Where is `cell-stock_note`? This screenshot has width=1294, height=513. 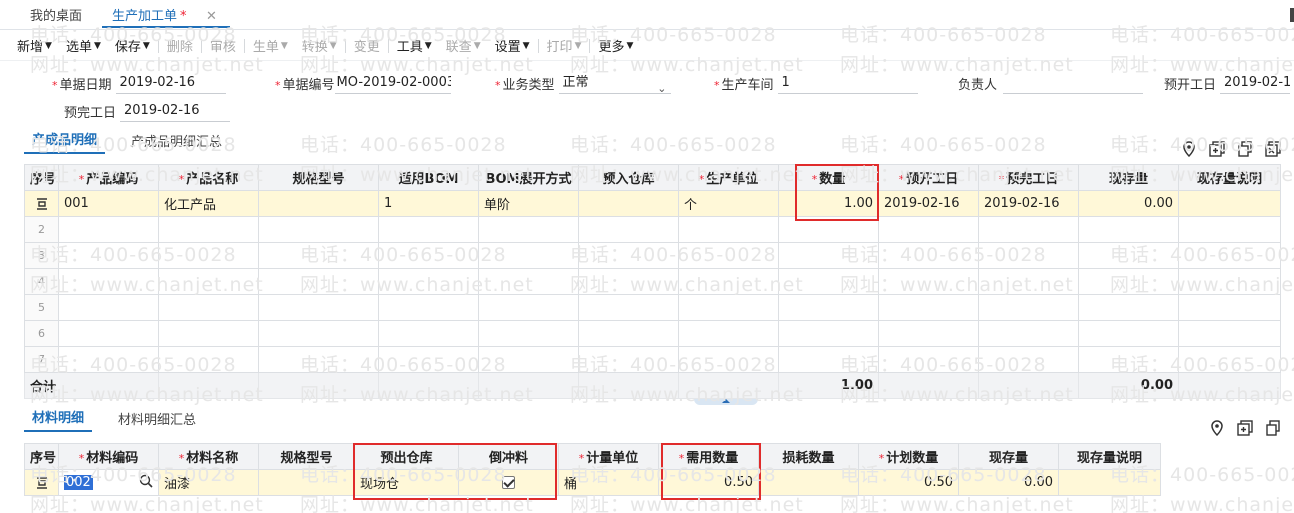
cell-stock_note is located at coordinates (1229, 203).